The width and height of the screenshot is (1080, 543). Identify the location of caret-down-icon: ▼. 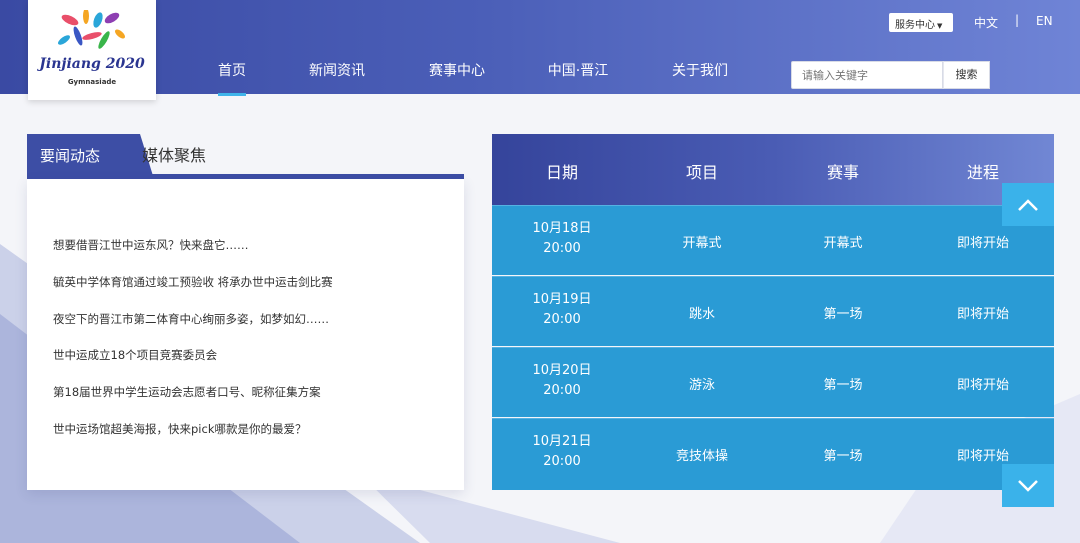
(940, 26).